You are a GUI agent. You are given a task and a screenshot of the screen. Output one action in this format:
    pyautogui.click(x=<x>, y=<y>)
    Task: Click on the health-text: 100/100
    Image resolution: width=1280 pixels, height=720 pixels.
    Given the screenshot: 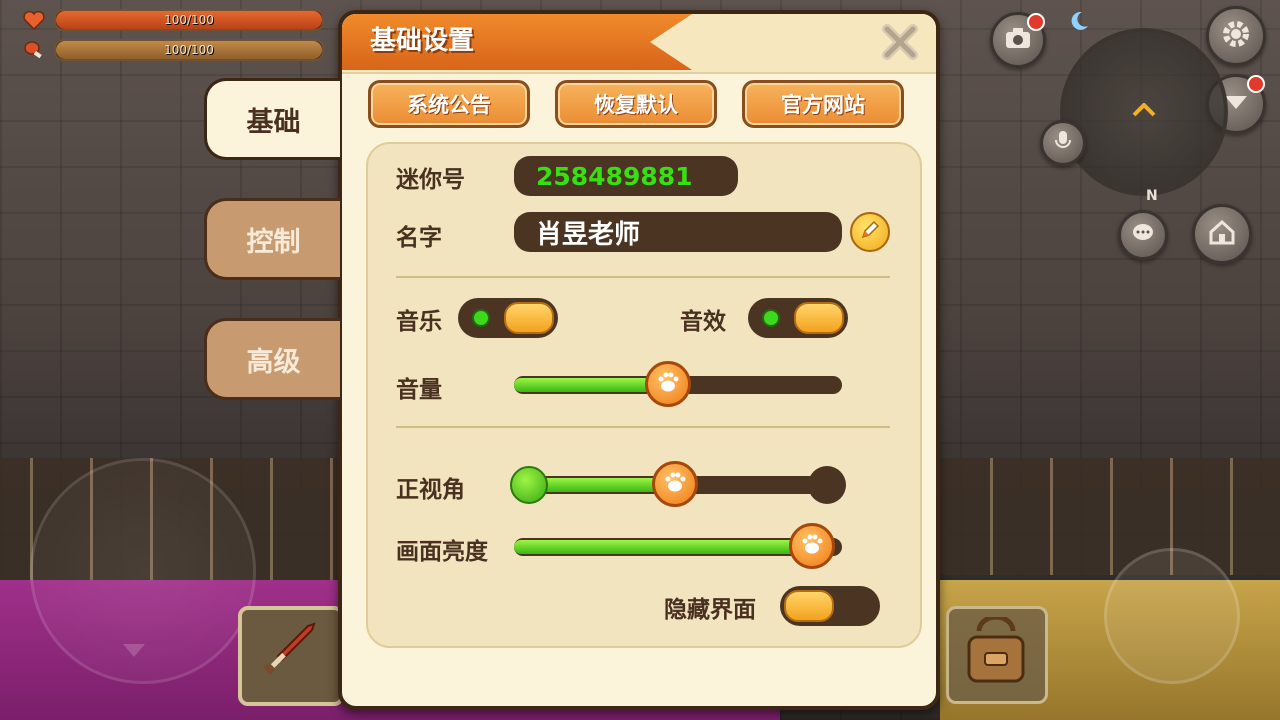 What is the action you would take?
    pyautogui.click(x=189, y=20)
    